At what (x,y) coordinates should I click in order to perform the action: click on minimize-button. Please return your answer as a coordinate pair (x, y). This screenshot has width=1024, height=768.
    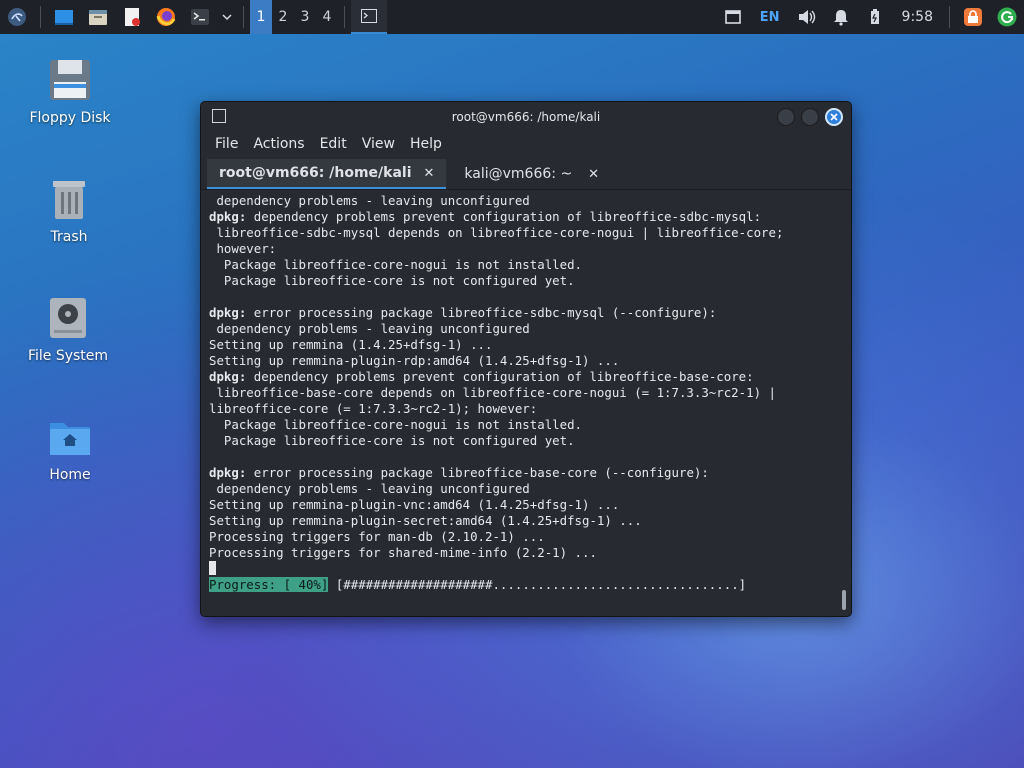
    Looking at the image, I should click on (786, 117).